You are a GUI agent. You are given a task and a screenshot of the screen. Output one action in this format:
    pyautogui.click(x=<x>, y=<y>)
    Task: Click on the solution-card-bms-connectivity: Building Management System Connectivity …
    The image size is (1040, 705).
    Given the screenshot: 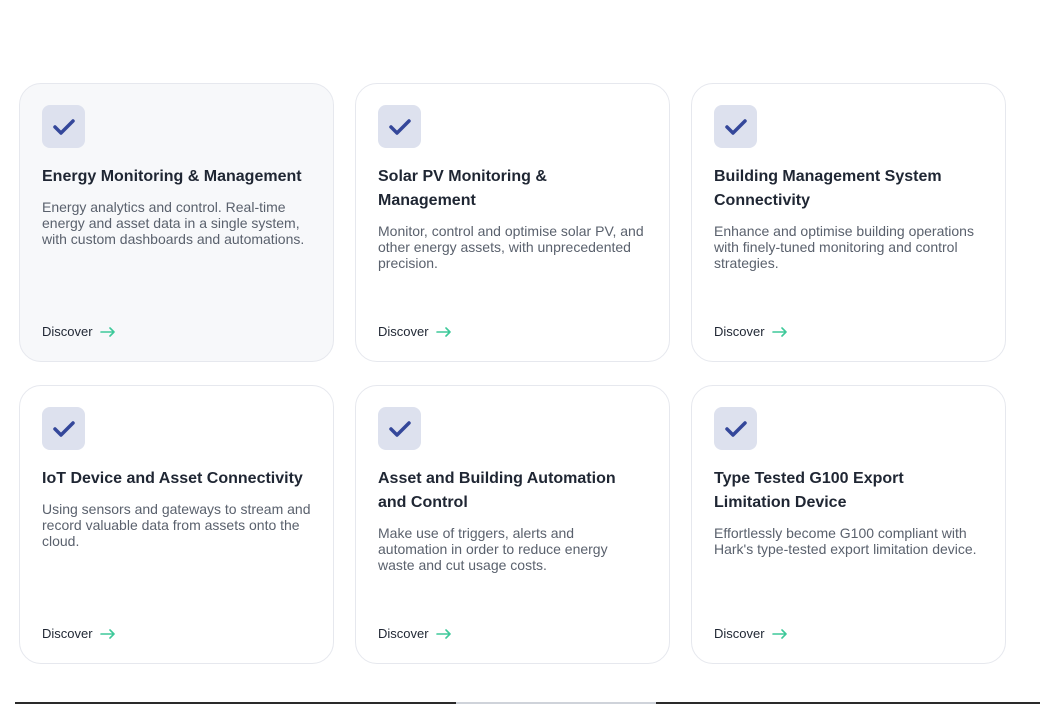 What is the action you would take?
    pyautogui.click(x=848, y=222)
    